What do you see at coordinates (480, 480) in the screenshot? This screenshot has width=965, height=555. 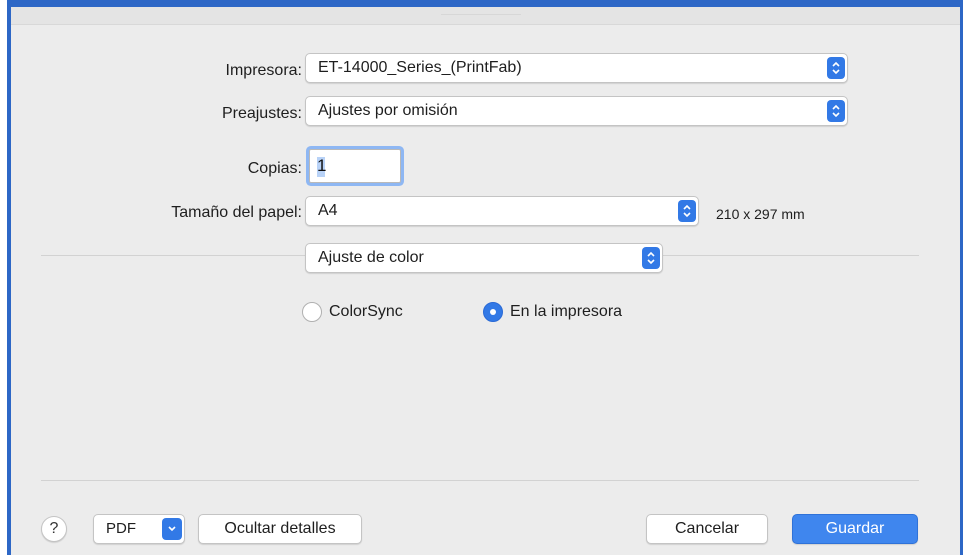 I see `footer-separator` at bounding box center [480, 480].